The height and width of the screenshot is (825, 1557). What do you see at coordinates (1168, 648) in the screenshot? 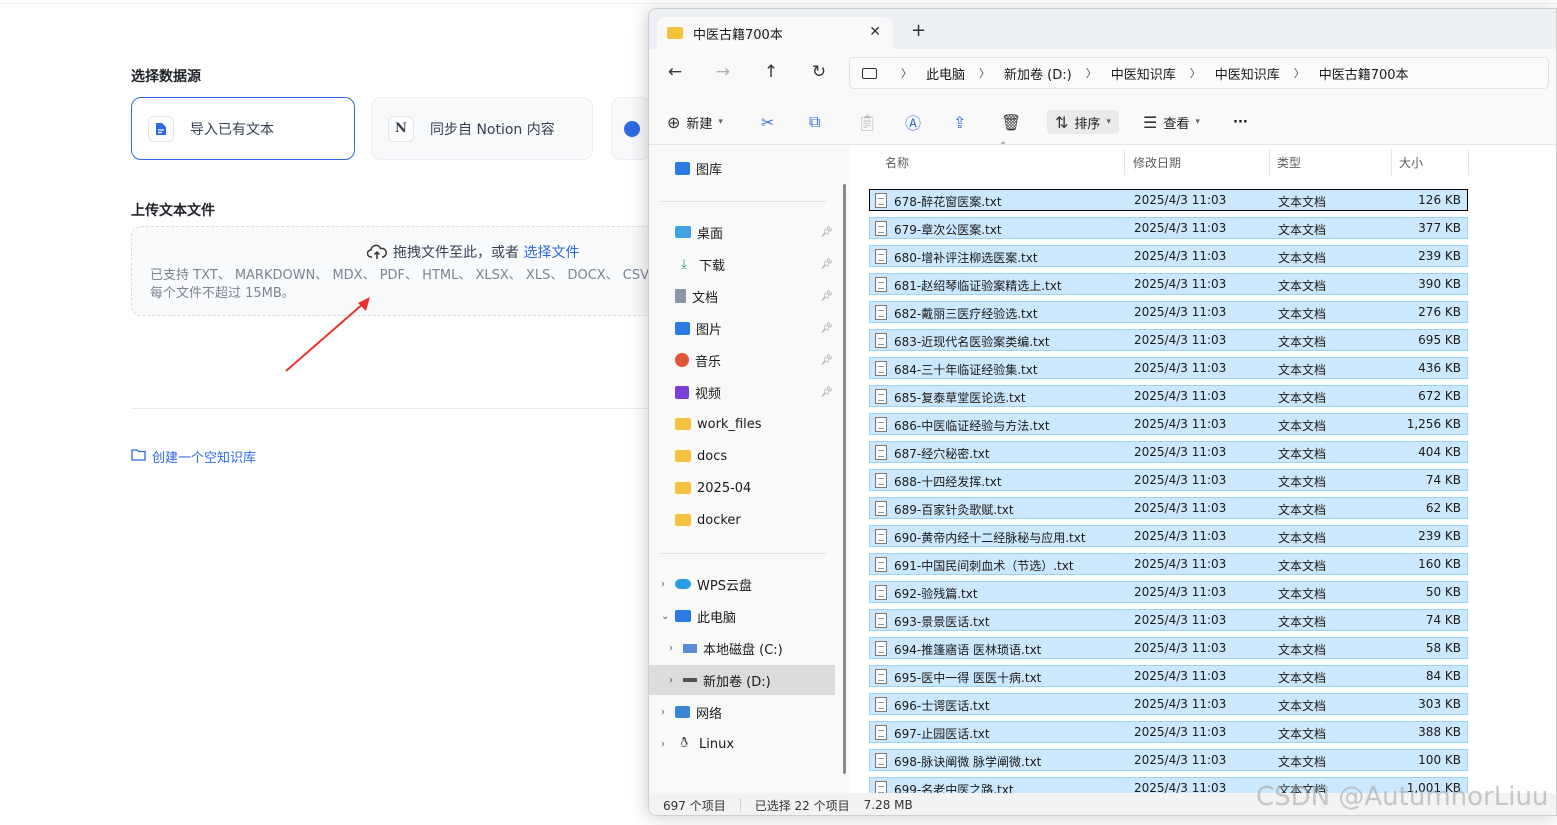
I see `table-row: 694-推篷寤语 医林琐语.txt 2025/4/3 11:03 文本文档 58 KB` at bounding box center [1168, 648].